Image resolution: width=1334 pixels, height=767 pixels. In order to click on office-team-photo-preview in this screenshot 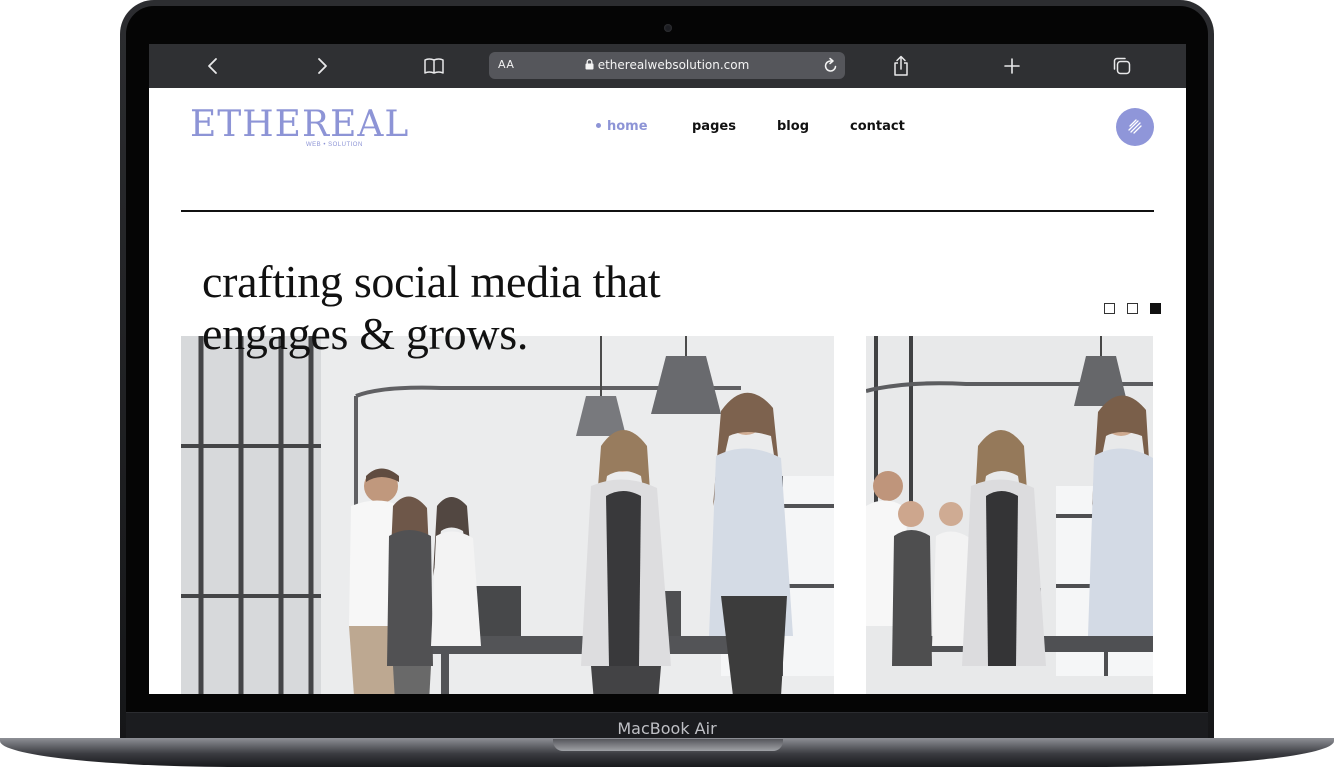, I will do `click(1009, 515)`.